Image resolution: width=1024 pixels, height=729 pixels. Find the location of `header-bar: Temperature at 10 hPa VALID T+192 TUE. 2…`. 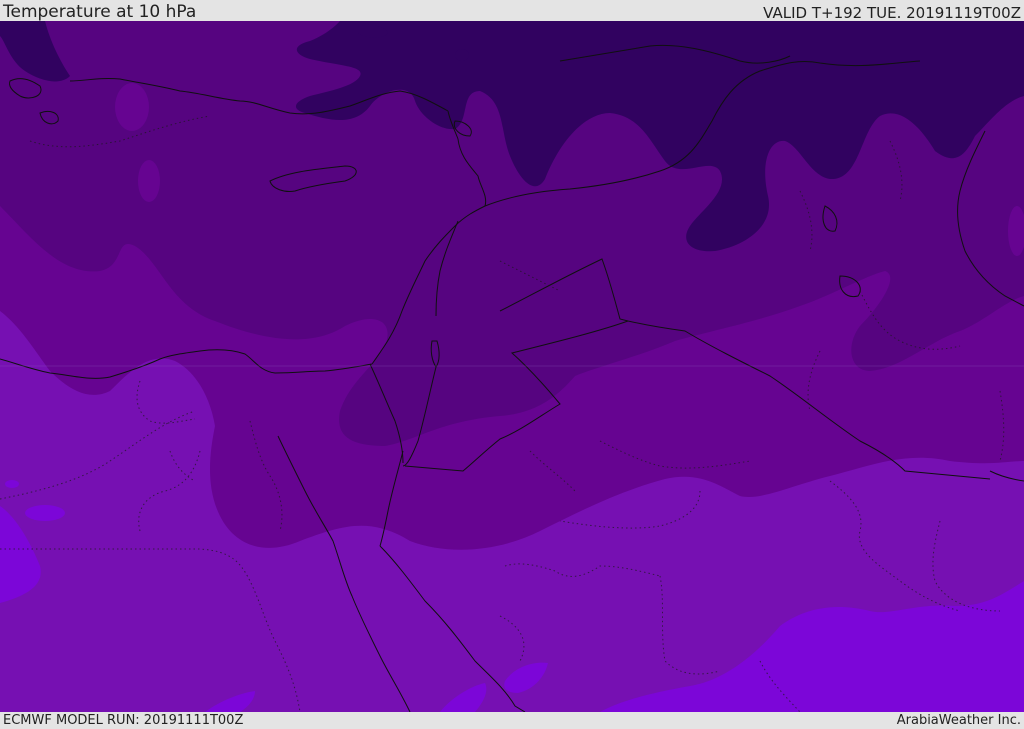

header-bar: Temperature at 10 hPa VALID T+192 TUE. 2… is located at coordinates (512, 10).